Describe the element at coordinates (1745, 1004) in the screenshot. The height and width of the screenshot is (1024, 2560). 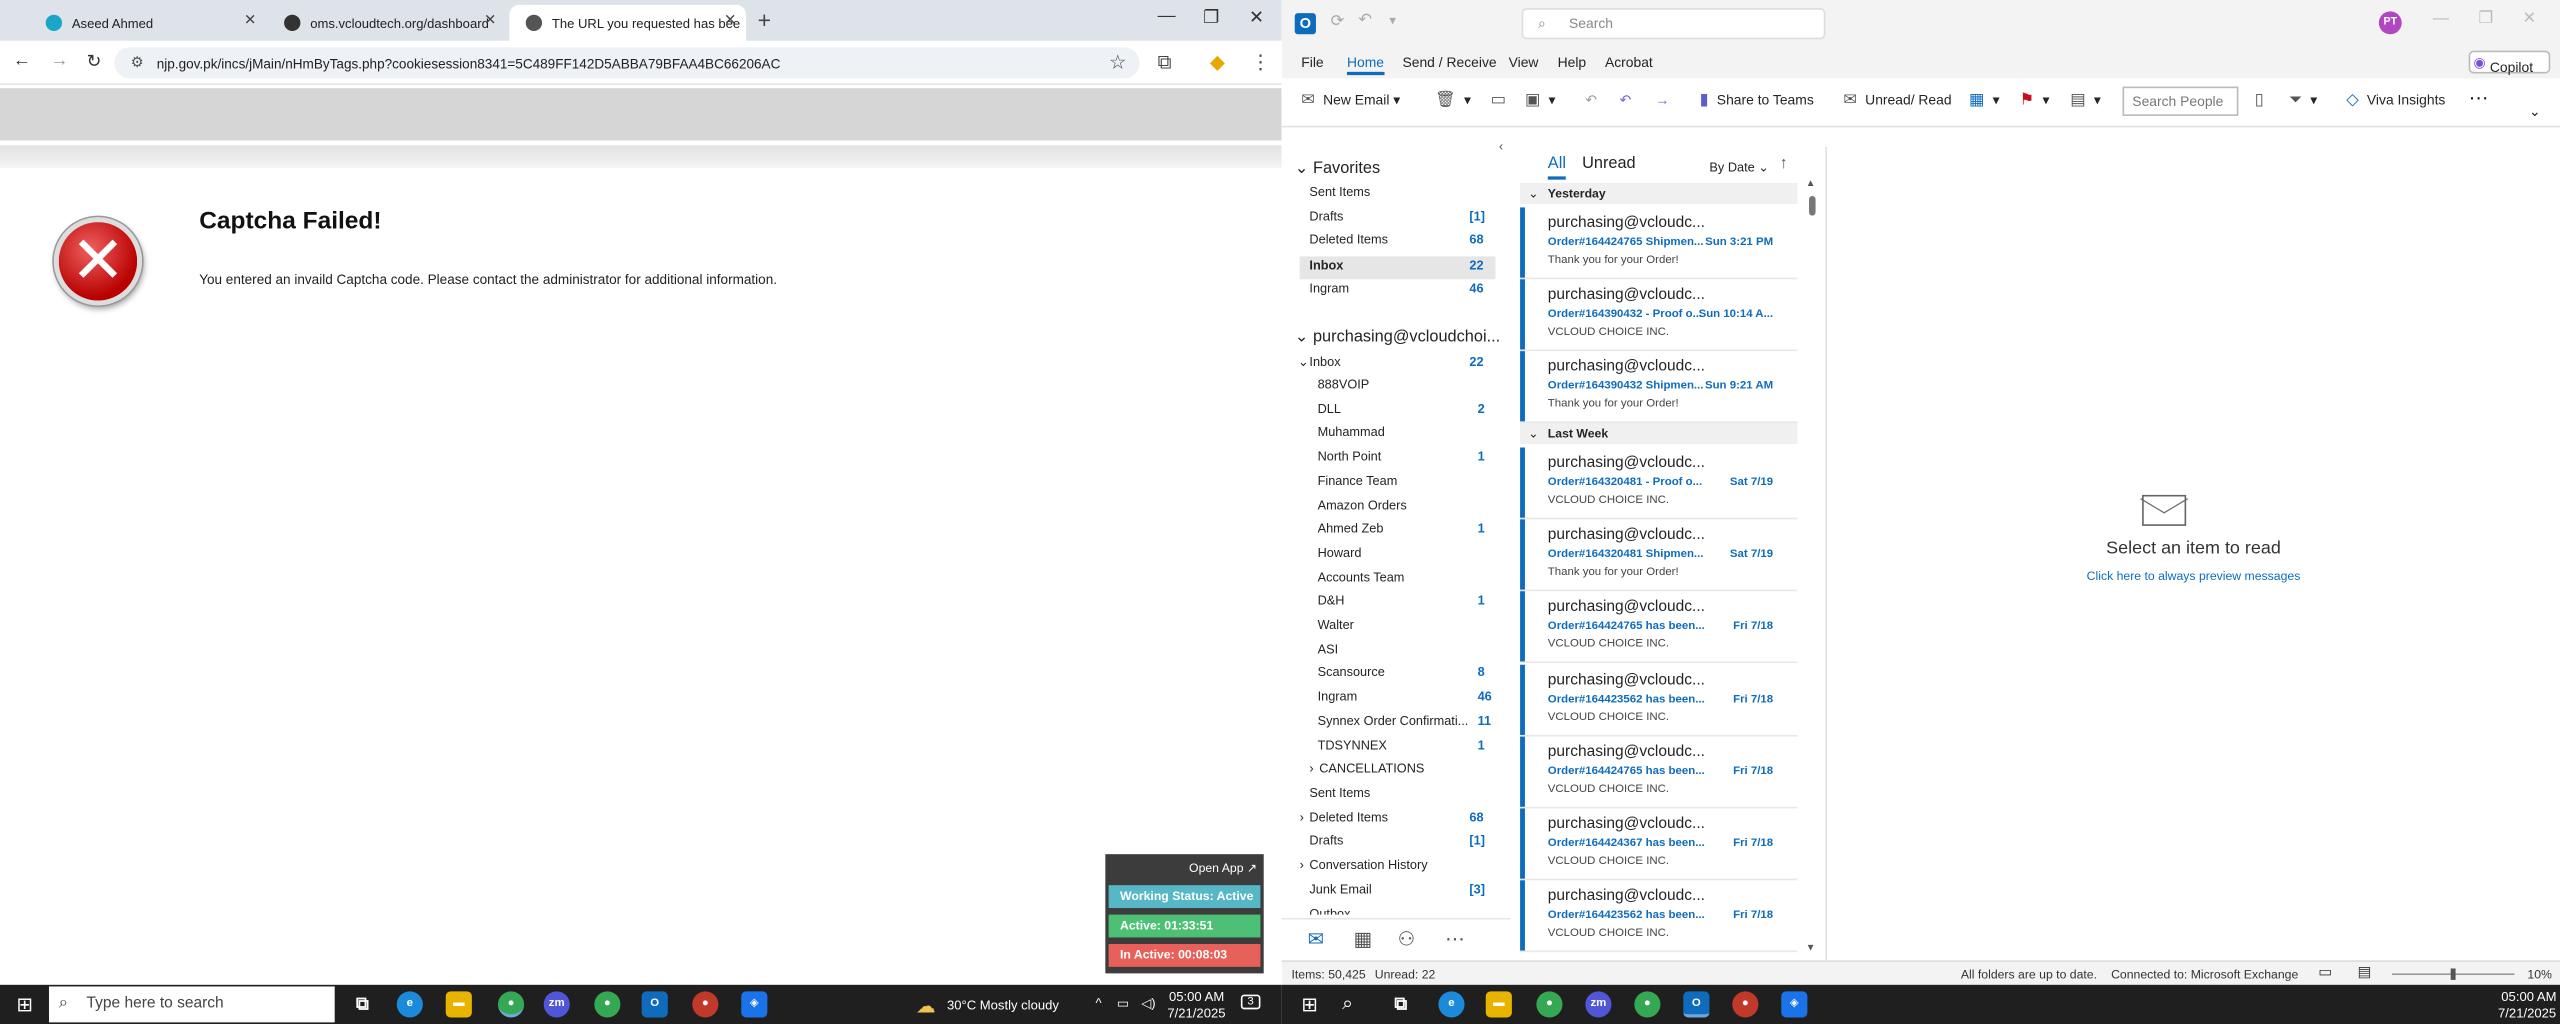
I see `chrome-alt-icon: ●` at that location.